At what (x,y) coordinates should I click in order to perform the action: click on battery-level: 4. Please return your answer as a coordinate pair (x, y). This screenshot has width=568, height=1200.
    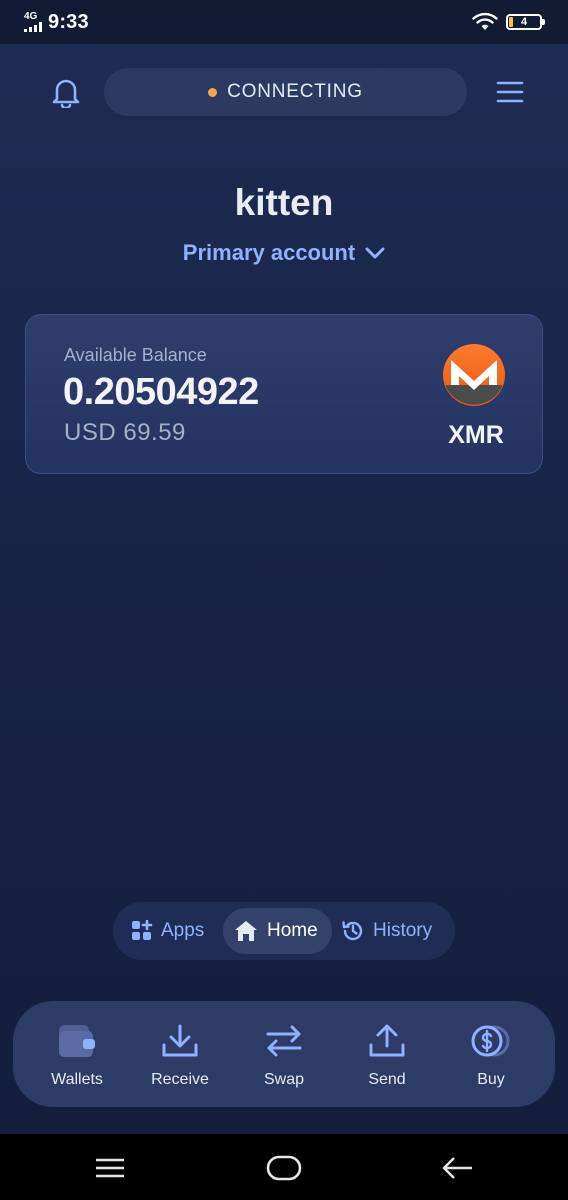
    Looking at the image, I should click on (524, 22).